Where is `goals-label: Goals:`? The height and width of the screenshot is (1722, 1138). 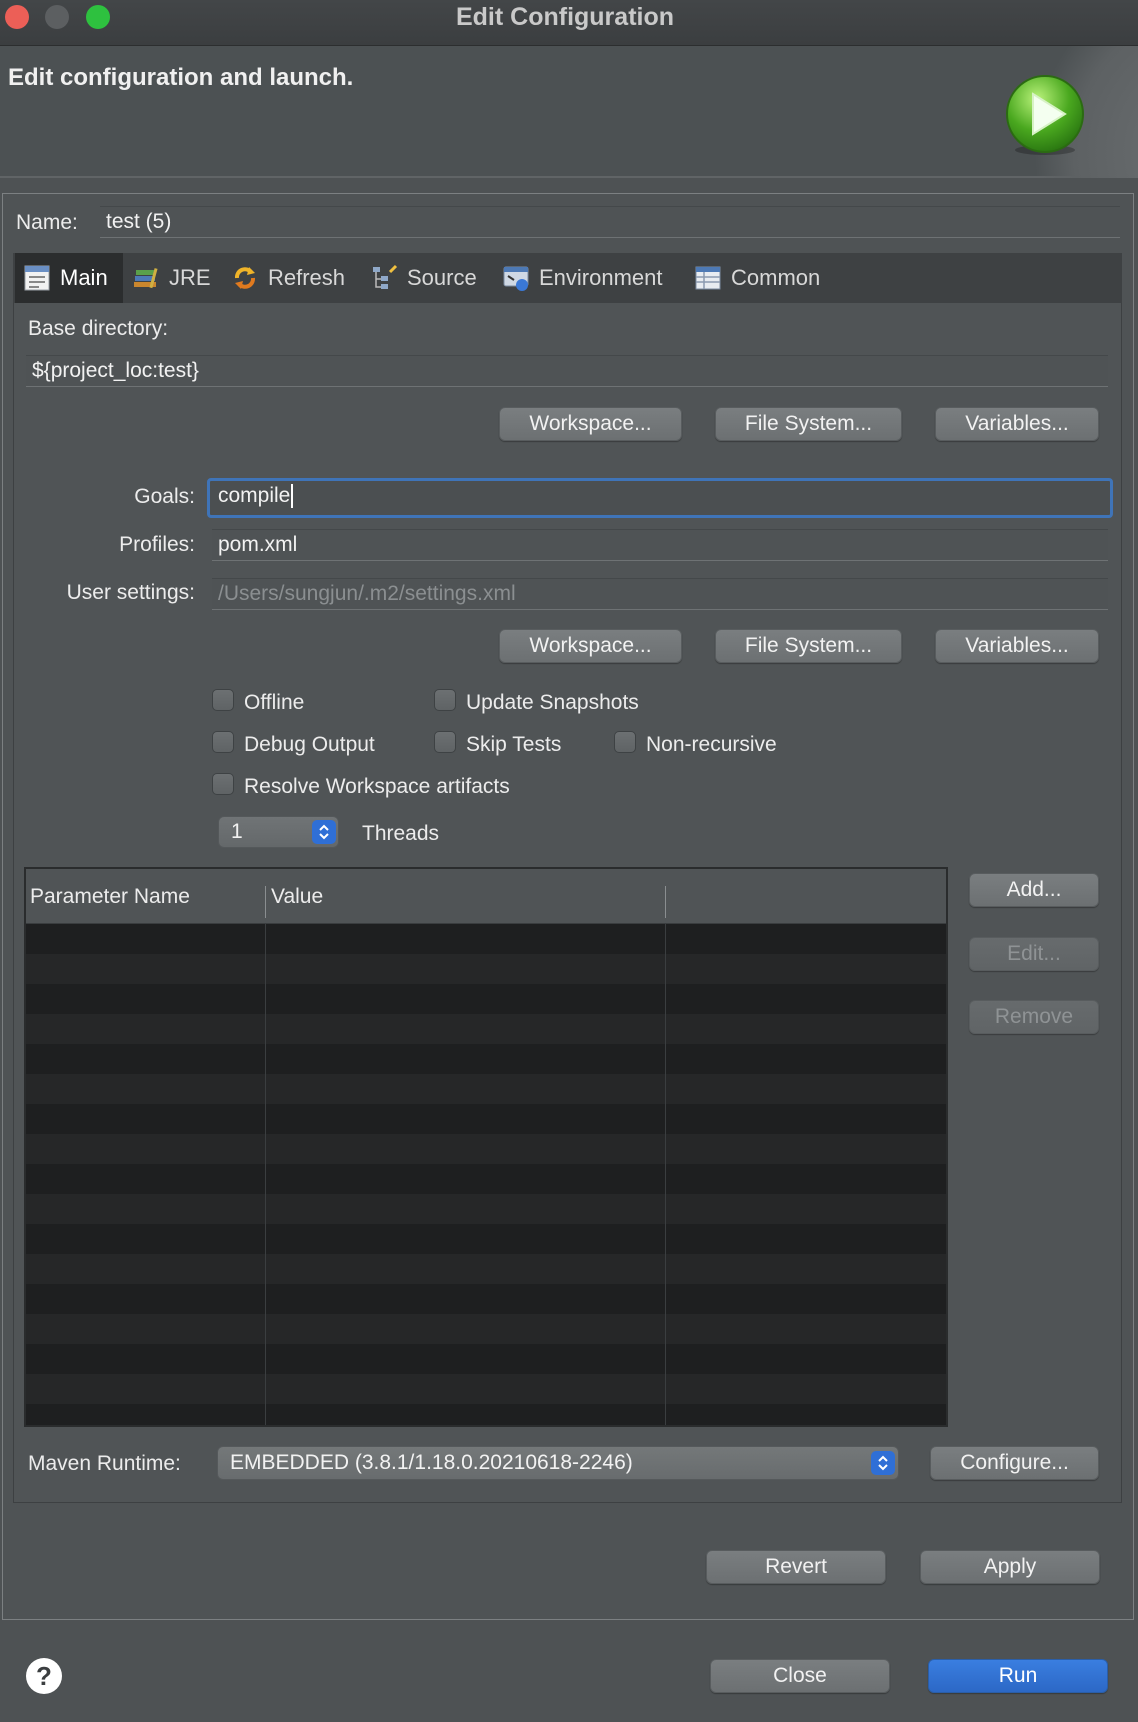
goals-label: Goals: is located at coordinates (164, 496).